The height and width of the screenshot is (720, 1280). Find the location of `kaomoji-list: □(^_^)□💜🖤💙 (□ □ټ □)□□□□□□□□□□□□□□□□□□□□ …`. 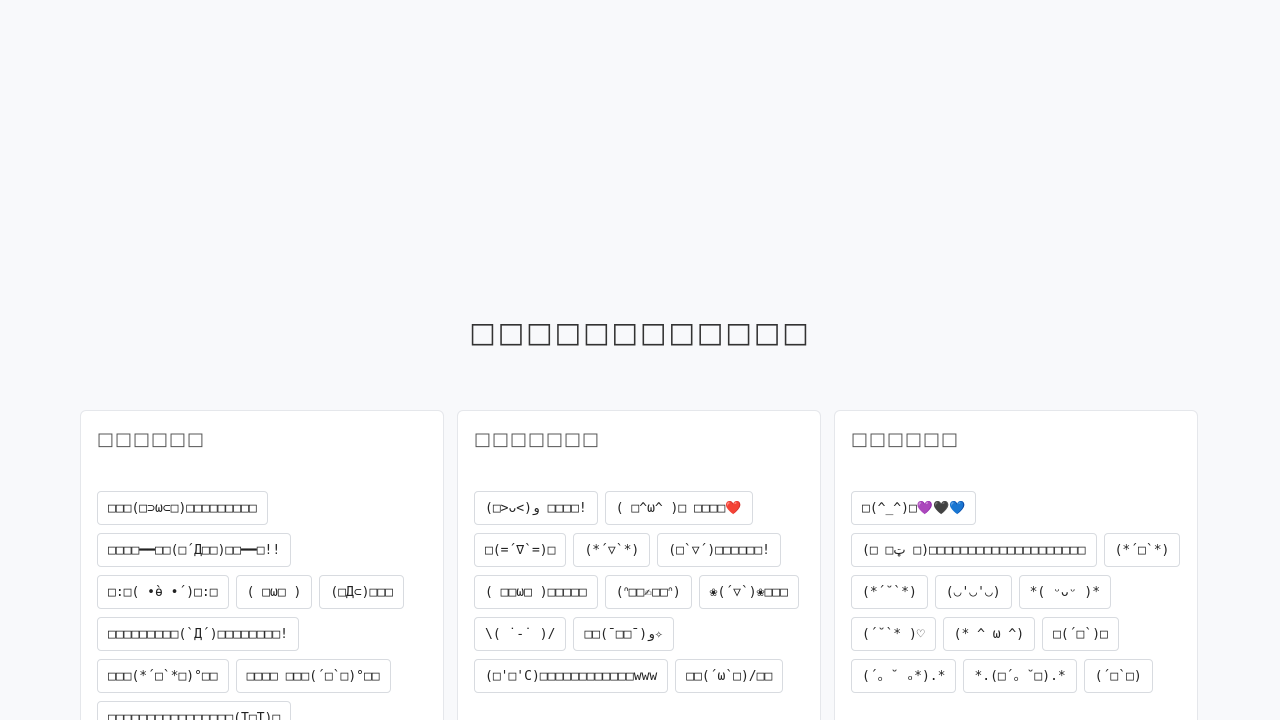

kaomoji-list: □(^_^)□💜🖤💙 (□ □ټ □)□□□□□□□□□□□□□□□□□□□□ … is located at coordinates (1016, 592).